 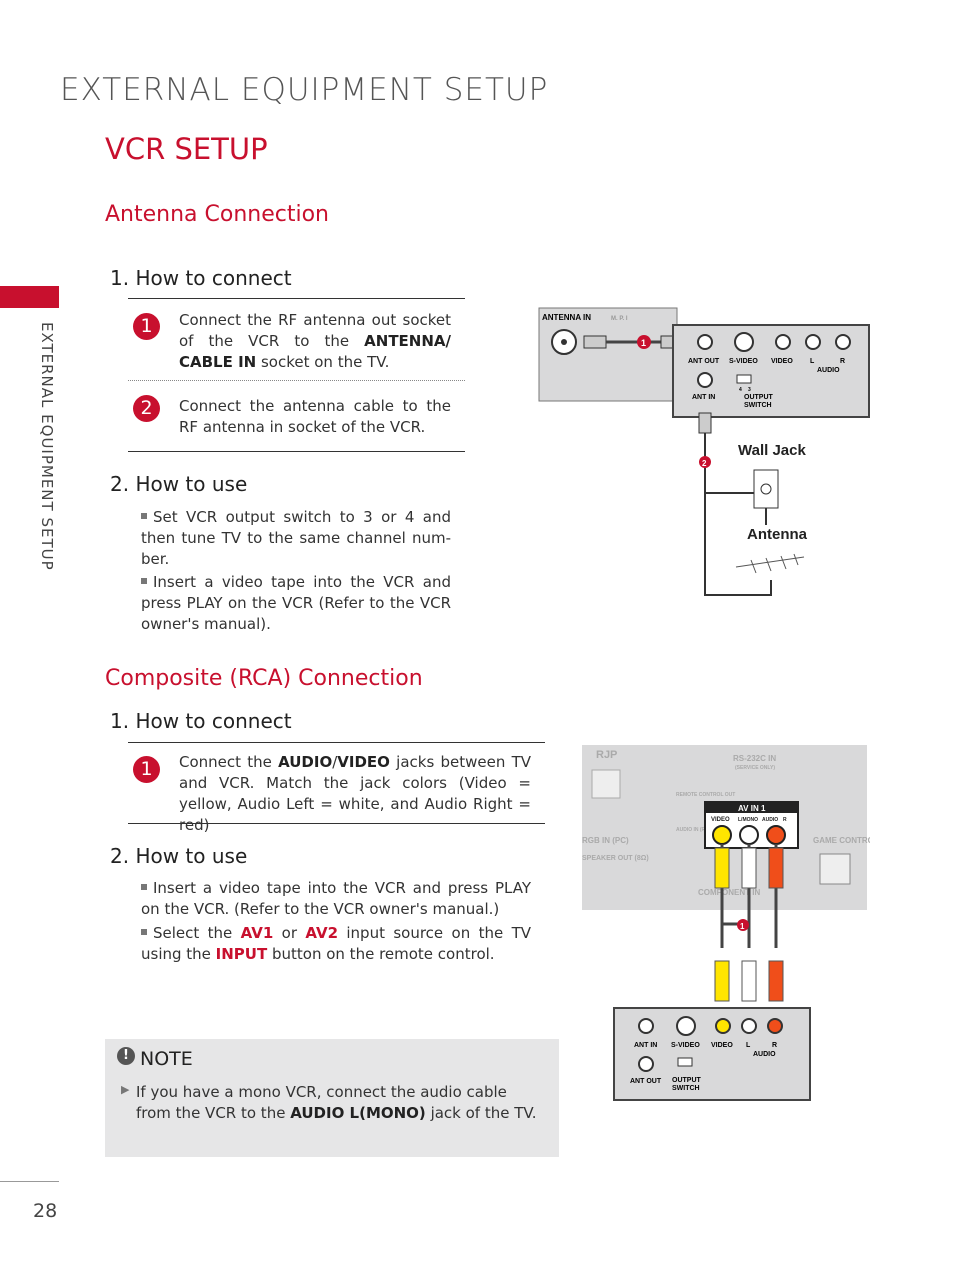 What do you see at coordinates (29, 1181) in the screenshot?
I see `footer-divider` at bounding box center [29, 1181].